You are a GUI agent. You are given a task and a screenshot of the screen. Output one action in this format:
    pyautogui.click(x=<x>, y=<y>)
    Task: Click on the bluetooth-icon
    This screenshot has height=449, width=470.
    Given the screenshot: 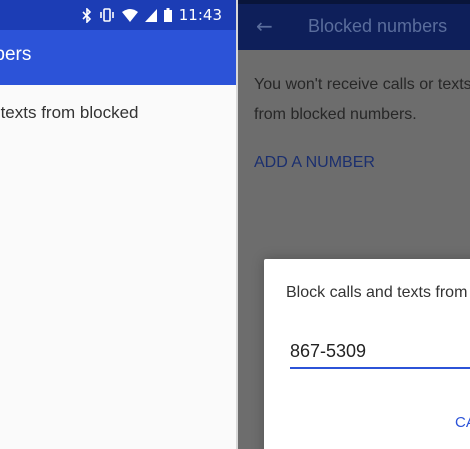 What is the action you would take?
    pyautogui.click(x=87, y=15)
    